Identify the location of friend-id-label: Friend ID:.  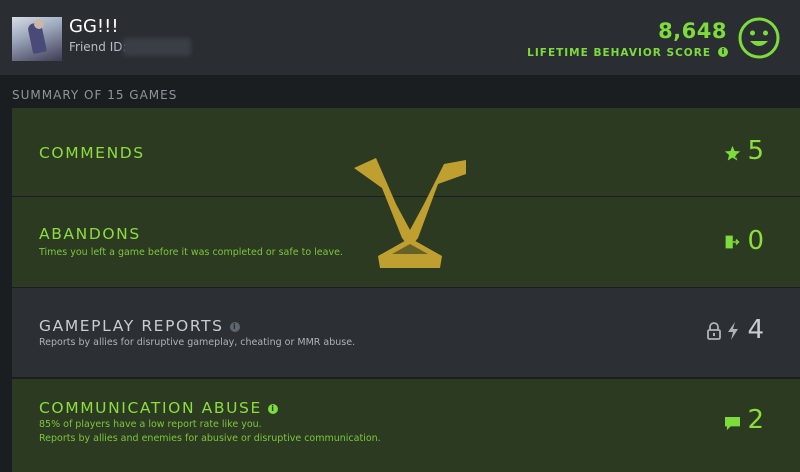
(98, 47).